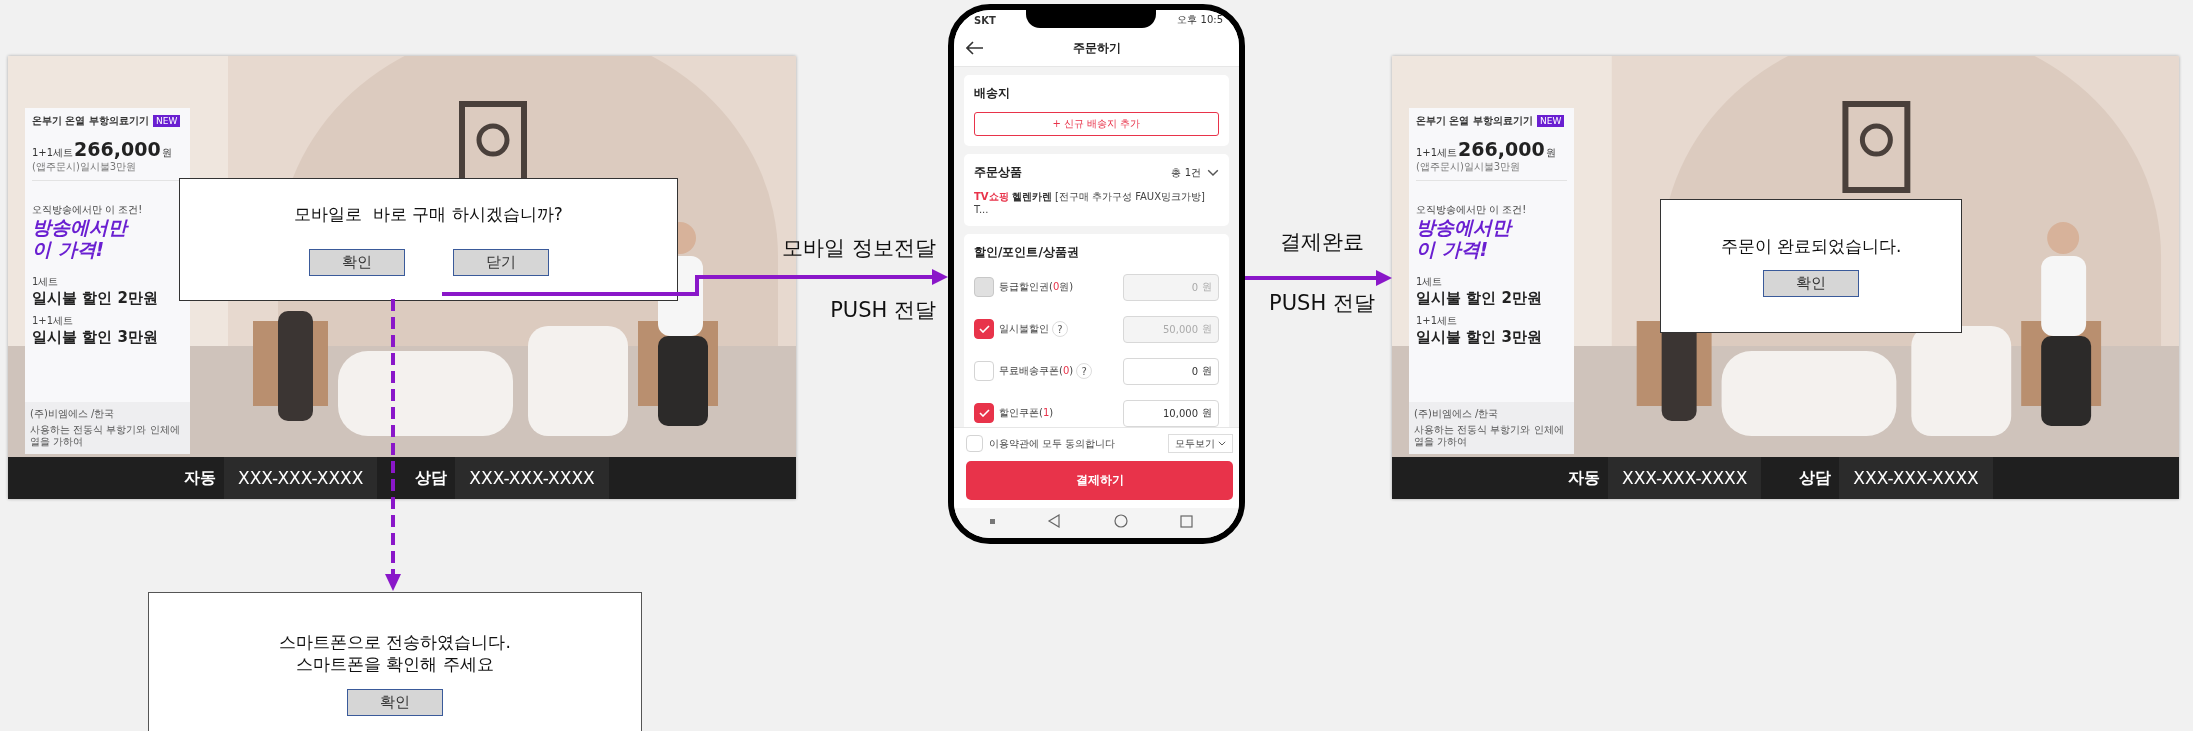  What do you see at coordinates (992, 93) in the screenshot?
I see `section-title: 배송지` at bounding box center [992, 93].